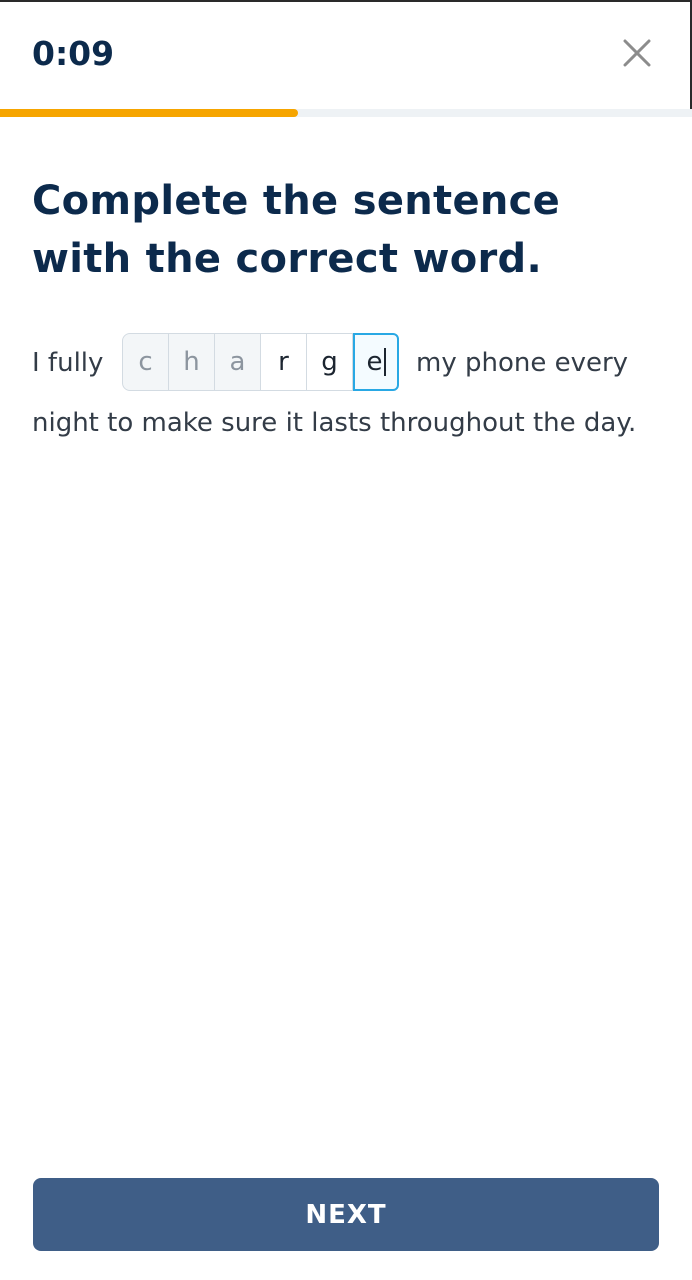  I want to click on letter-box-2: h, so click(192, 362).